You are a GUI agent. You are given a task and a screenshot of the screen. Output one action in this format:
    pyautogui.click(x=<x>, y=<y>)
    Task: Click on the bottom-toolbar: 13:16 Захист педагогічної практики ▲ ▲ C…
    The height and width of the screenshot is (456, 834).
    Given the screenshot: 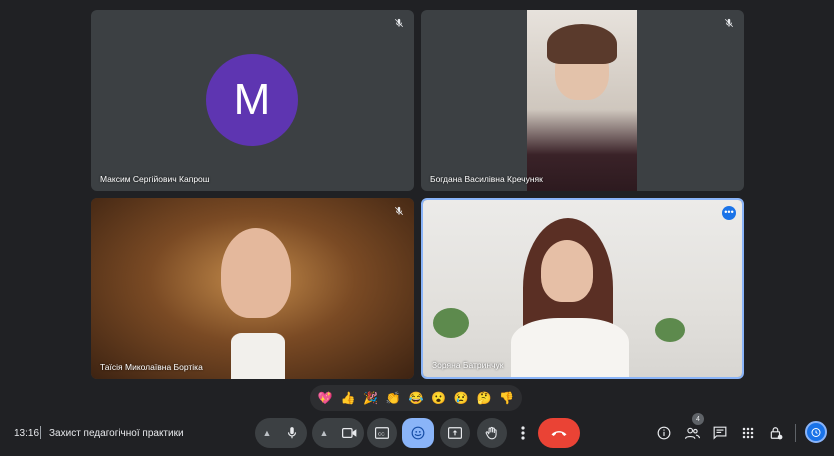 What is the action you would take?
    pyautogui.click(x=417, y=433)
    